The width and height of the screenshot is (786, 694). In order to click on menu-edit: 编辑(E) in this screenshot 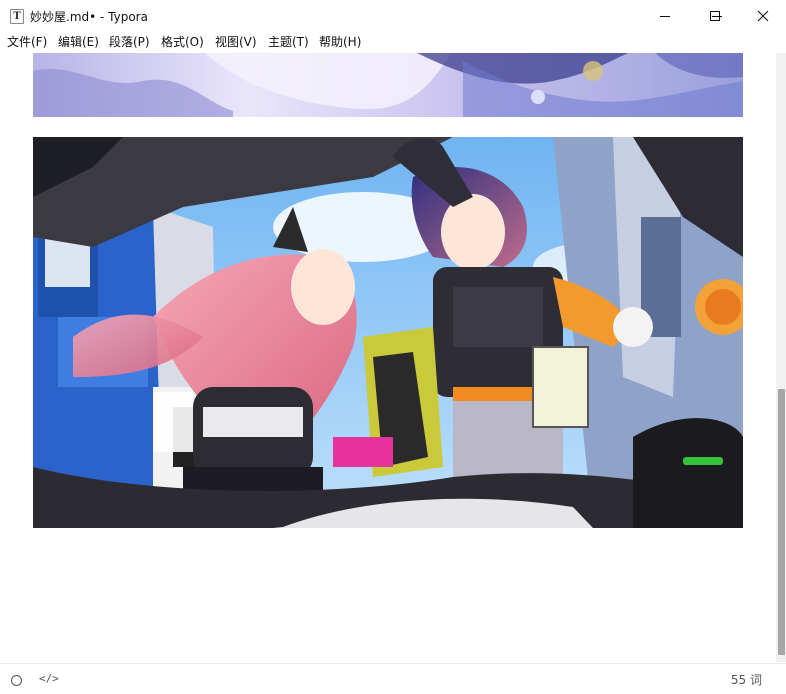, I will do `click(78, 42)`.